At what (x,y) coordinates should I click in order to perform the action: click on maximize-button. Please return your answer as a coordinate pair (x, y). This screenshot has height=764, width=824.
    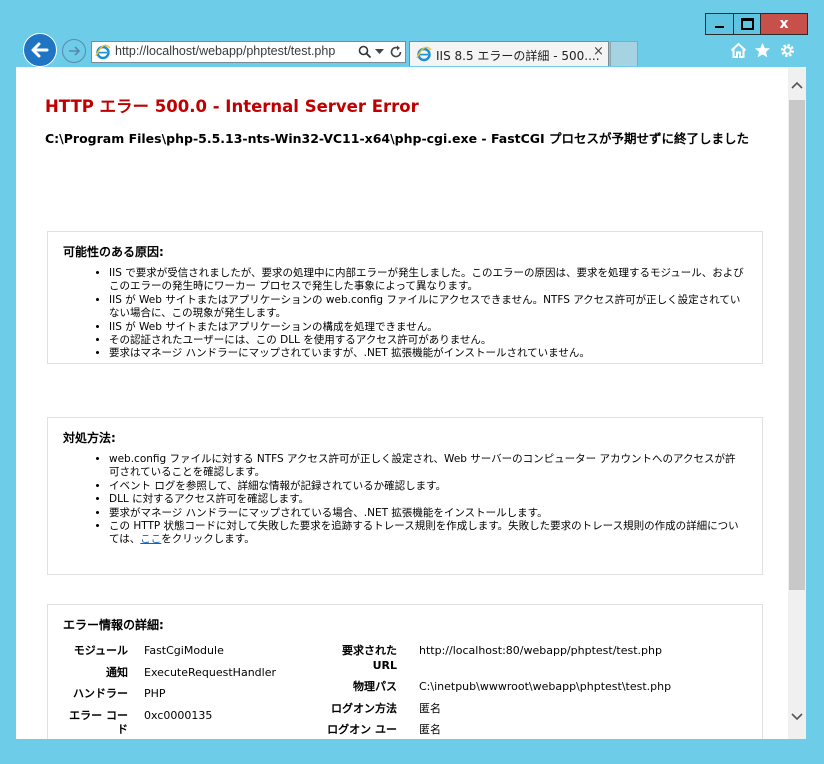
    Looking at the image, I should click on (747, 24).